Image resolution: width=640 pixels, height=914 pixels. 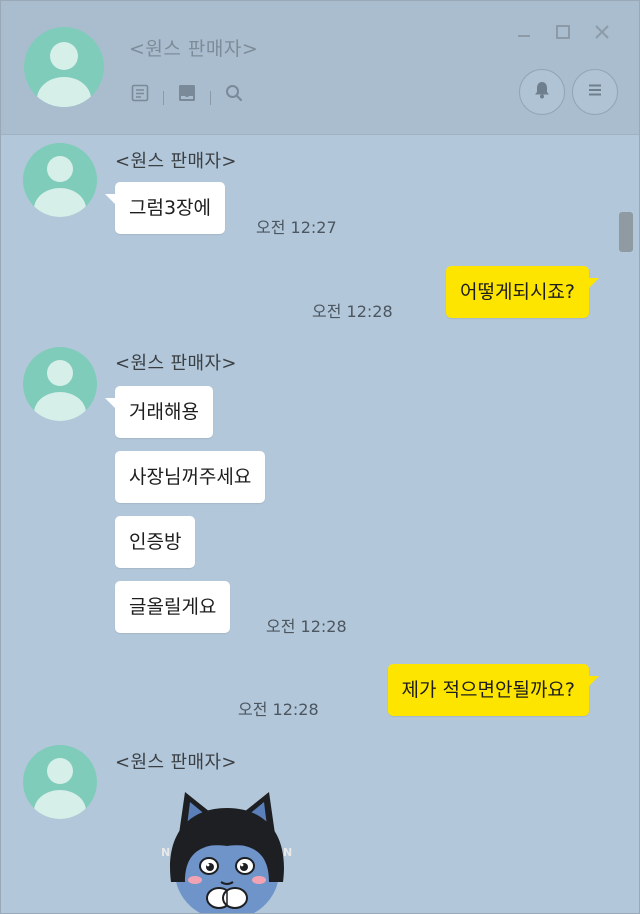 I want to click on close-icon, so click(x=602, y=32).